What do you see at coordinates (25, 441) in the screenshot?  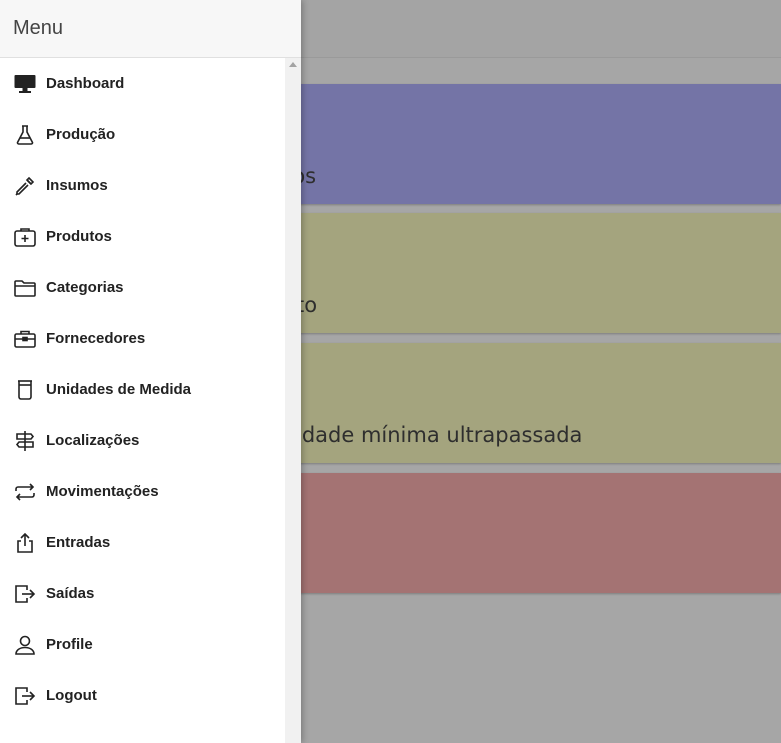 I see `signpost-icon` at bounding box center [25, 441].